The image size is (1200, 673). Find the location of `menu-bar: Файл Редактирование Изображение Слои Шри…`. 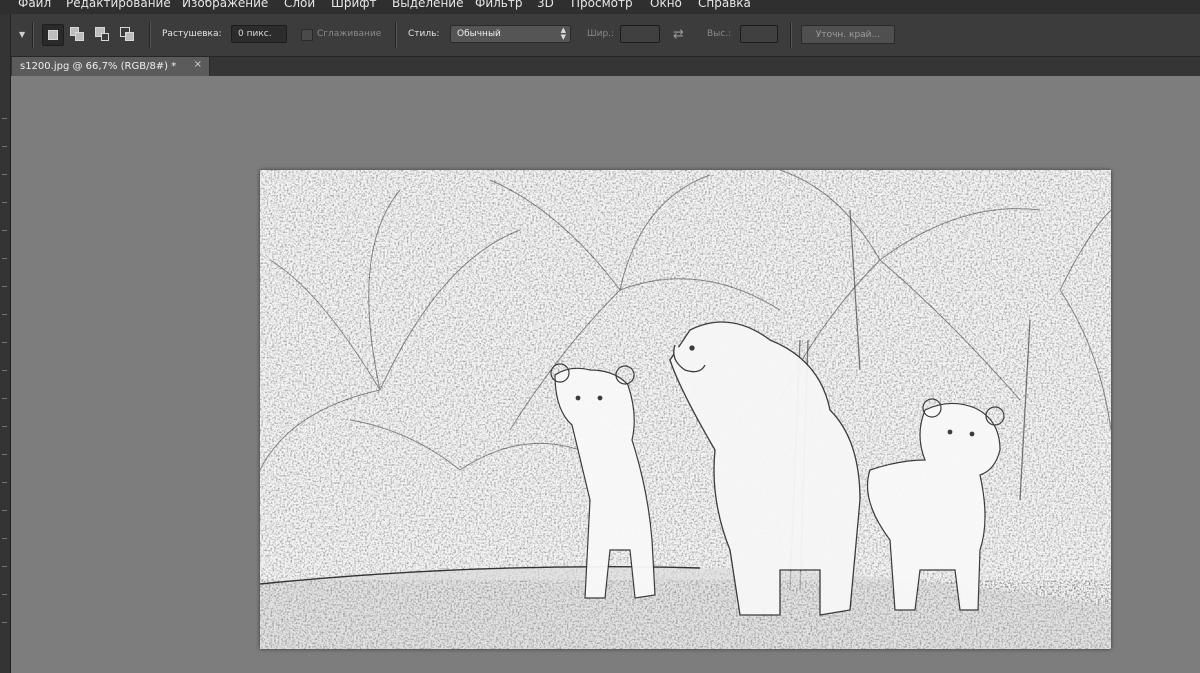

menu-bar: Файл Редактирование Изображение Слои Шри… is located at coordinates (600, 7).